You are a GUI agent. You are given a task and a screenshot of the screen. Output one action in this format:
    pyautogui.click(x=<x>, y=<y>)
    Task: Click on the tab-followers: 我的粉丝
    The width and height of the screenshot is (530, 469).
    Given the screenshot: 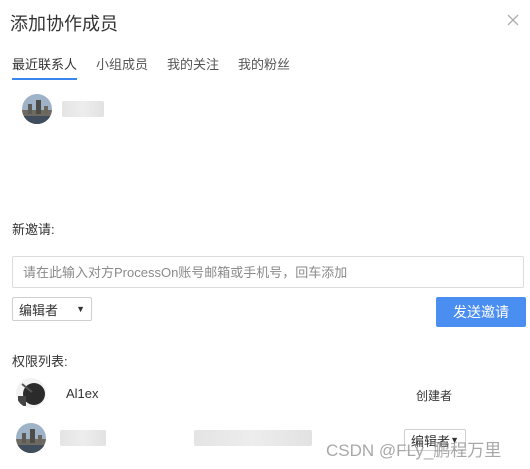 What is the action you would take?
    pyautogui.click(x=264, y=67)
    